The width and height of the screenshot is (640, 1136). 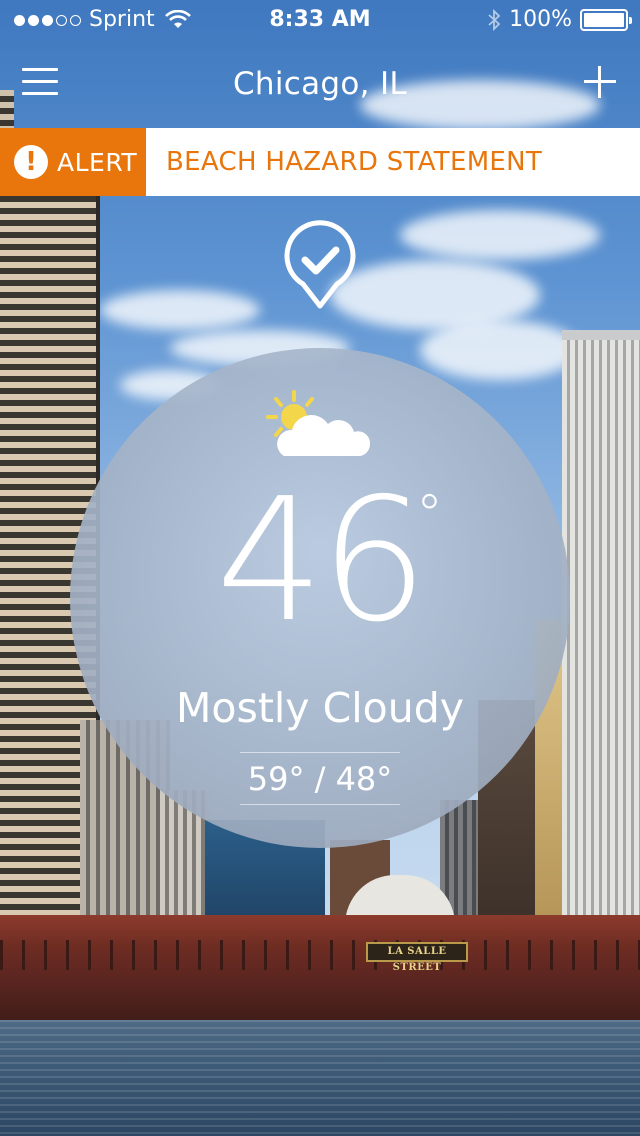 I want to click on status-right: 100%, so click(x=559, y=20).